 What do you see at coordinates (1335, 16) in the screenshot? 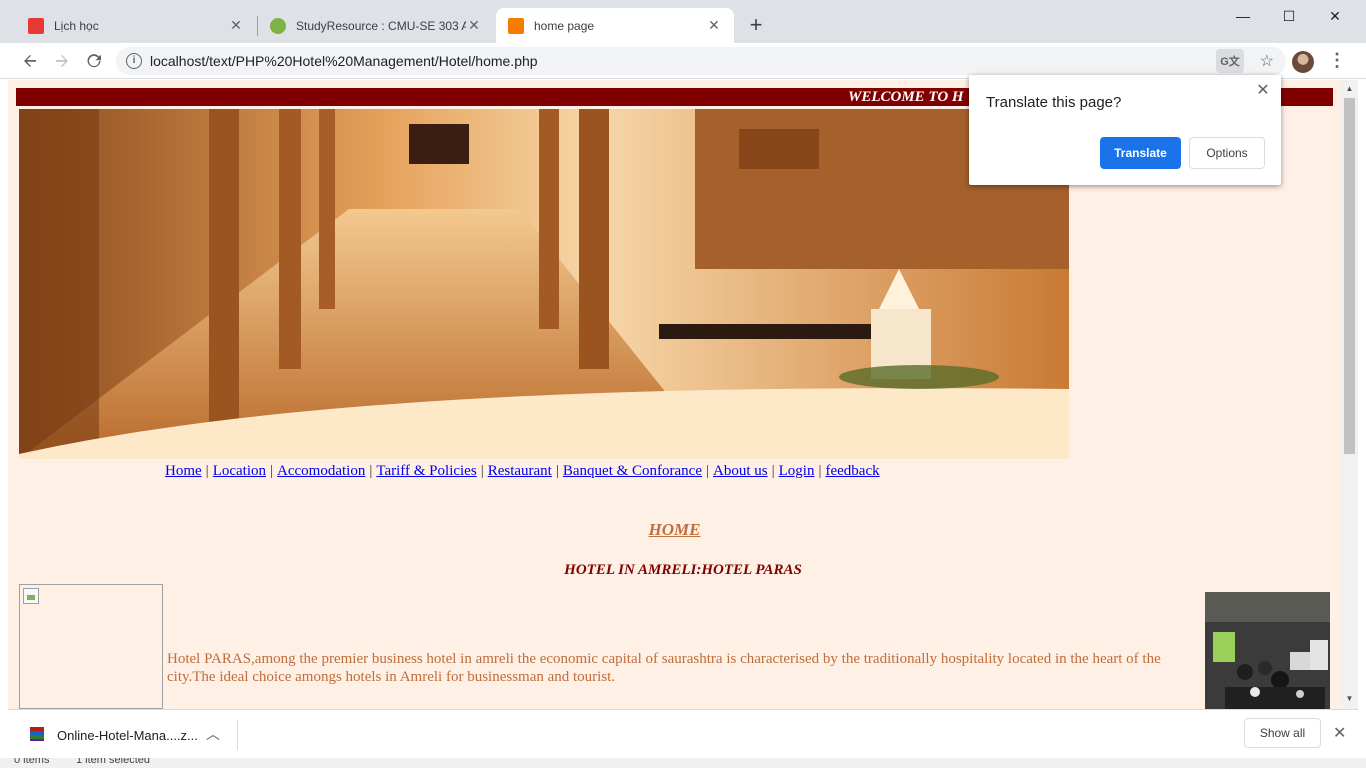
I see `close-window-button: ✕` at bounding box center [1335, 16].